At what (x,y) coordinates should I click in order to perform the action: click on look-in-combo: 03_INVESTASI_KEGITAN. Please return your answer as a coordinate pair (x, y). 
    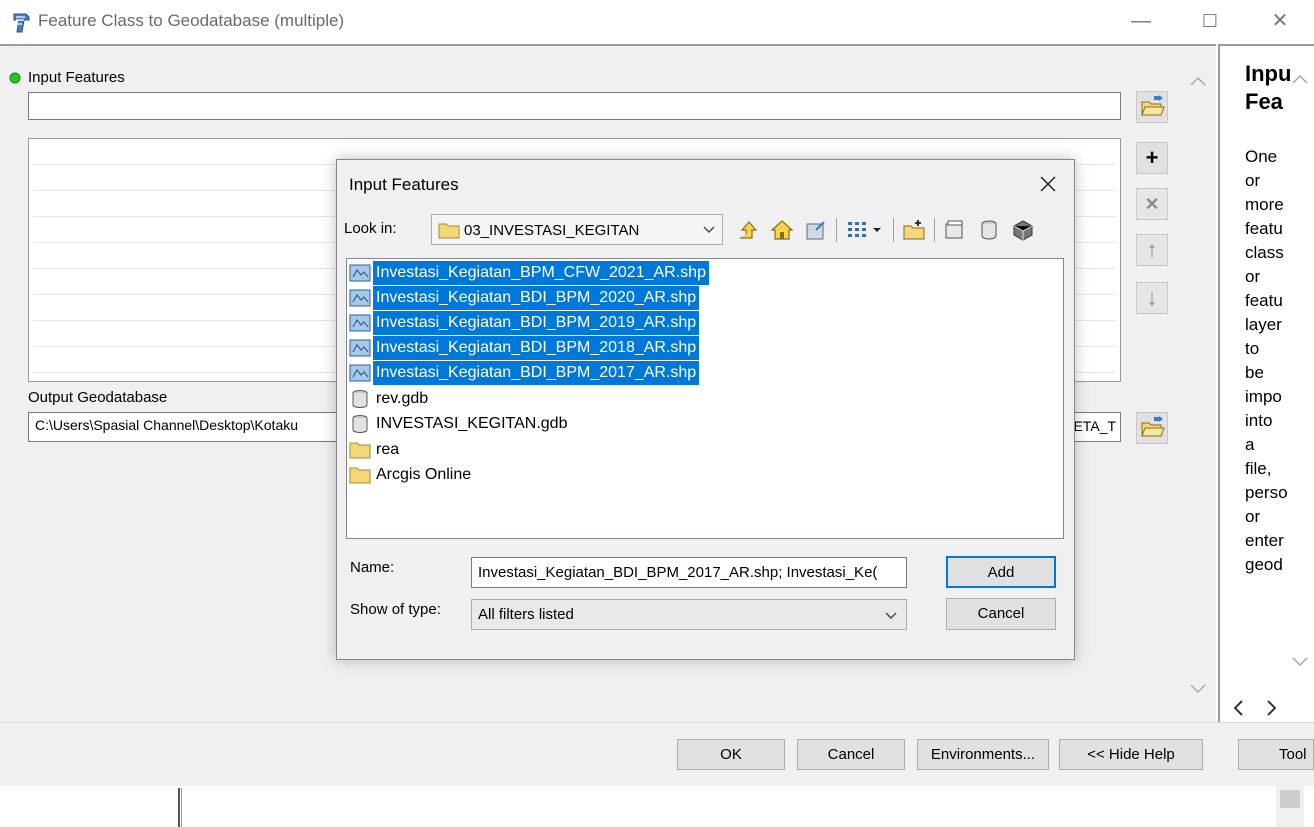
    Looking at the image, I should click on (577, 229).